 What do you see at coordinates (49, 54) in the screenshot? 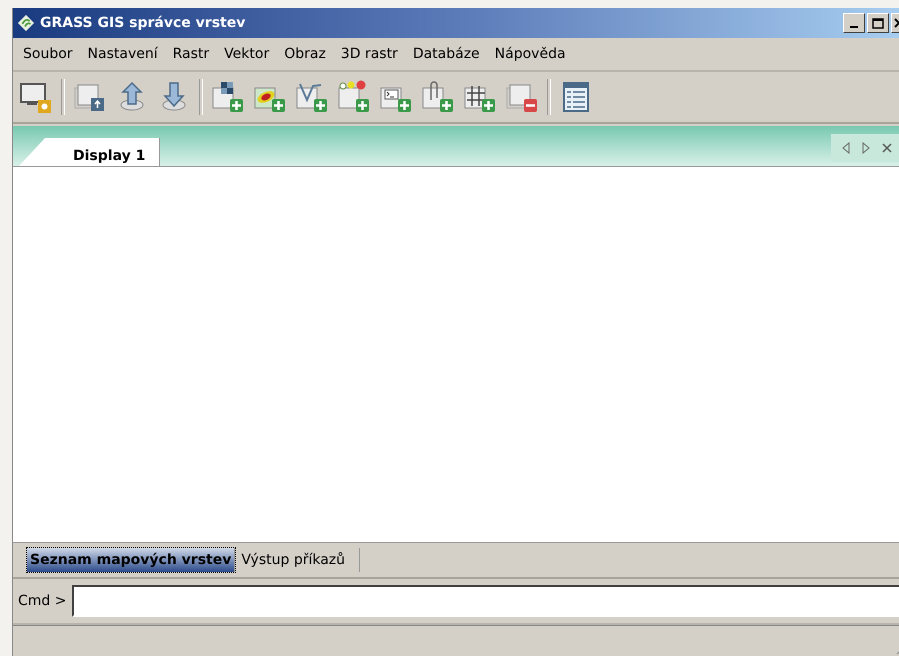
I see `menu-item: Soubor` at bounding box center [49, 54].